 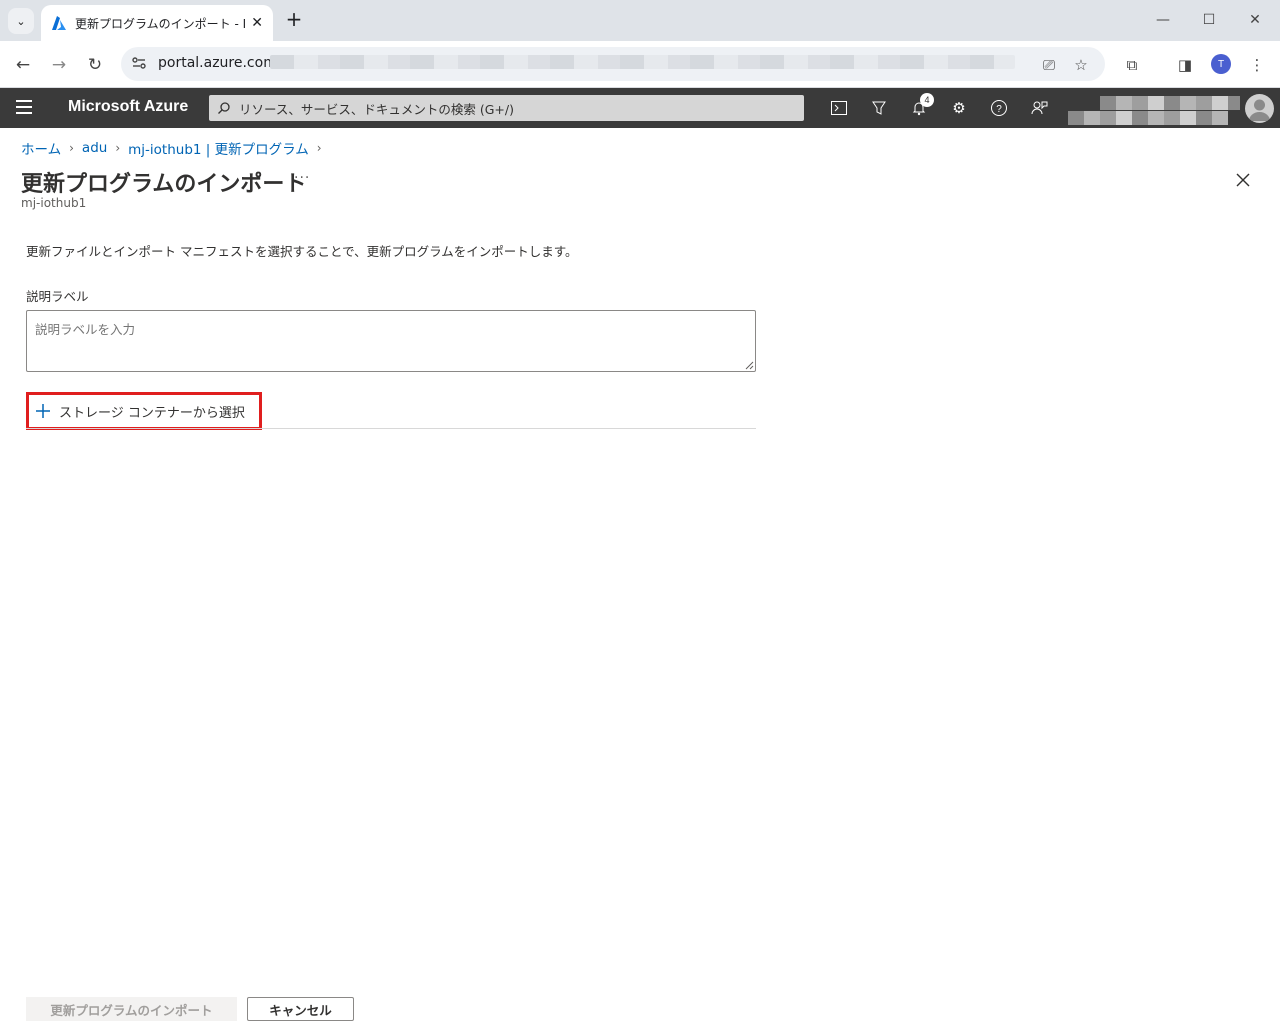 What do you see at coordinates (152, 413) in the screenshot?
I see `select-from-storage-container-label: ストレージ コンテナーから選択` at bounding box center [152, 413].